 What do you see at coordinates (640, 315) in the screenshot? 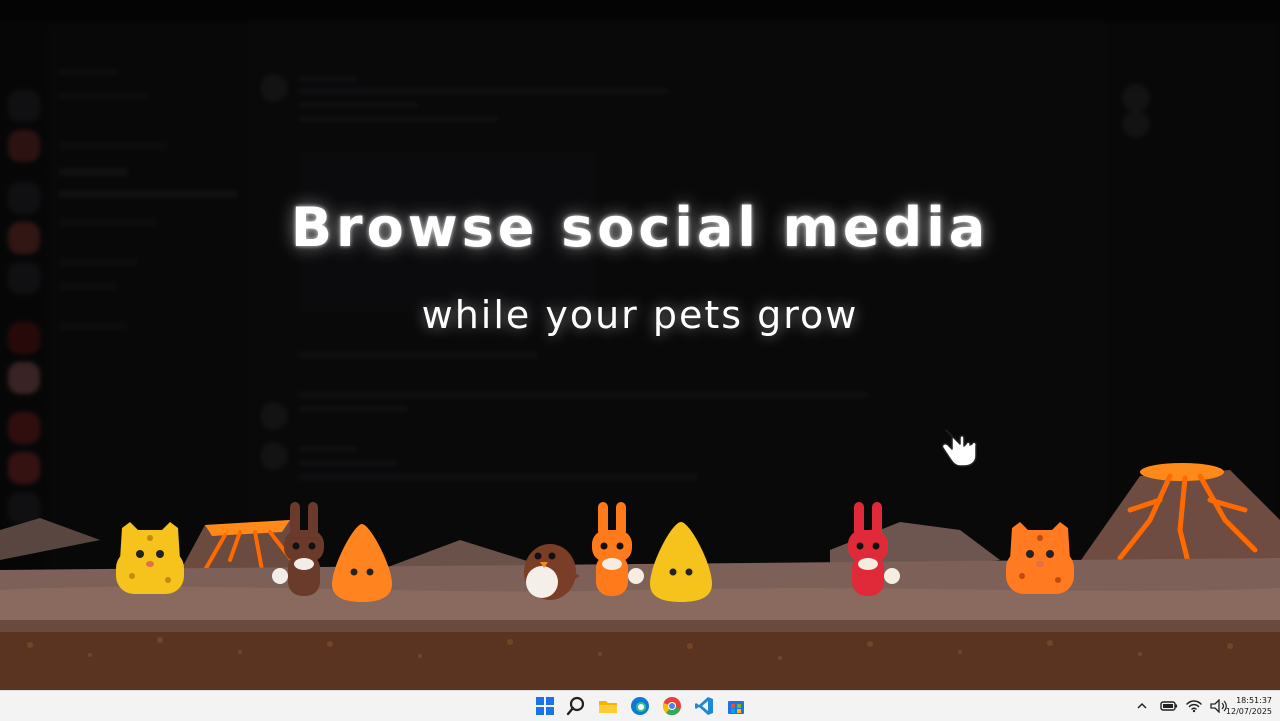
I see `headline-subtitle: while your pets grow` at bounding box center [640, 315].